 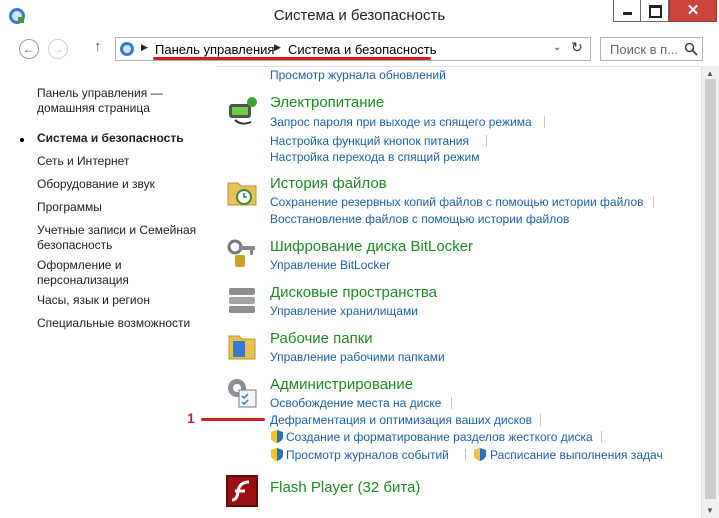 I want to click on work-folders-icon, so click(x=242, y=347).